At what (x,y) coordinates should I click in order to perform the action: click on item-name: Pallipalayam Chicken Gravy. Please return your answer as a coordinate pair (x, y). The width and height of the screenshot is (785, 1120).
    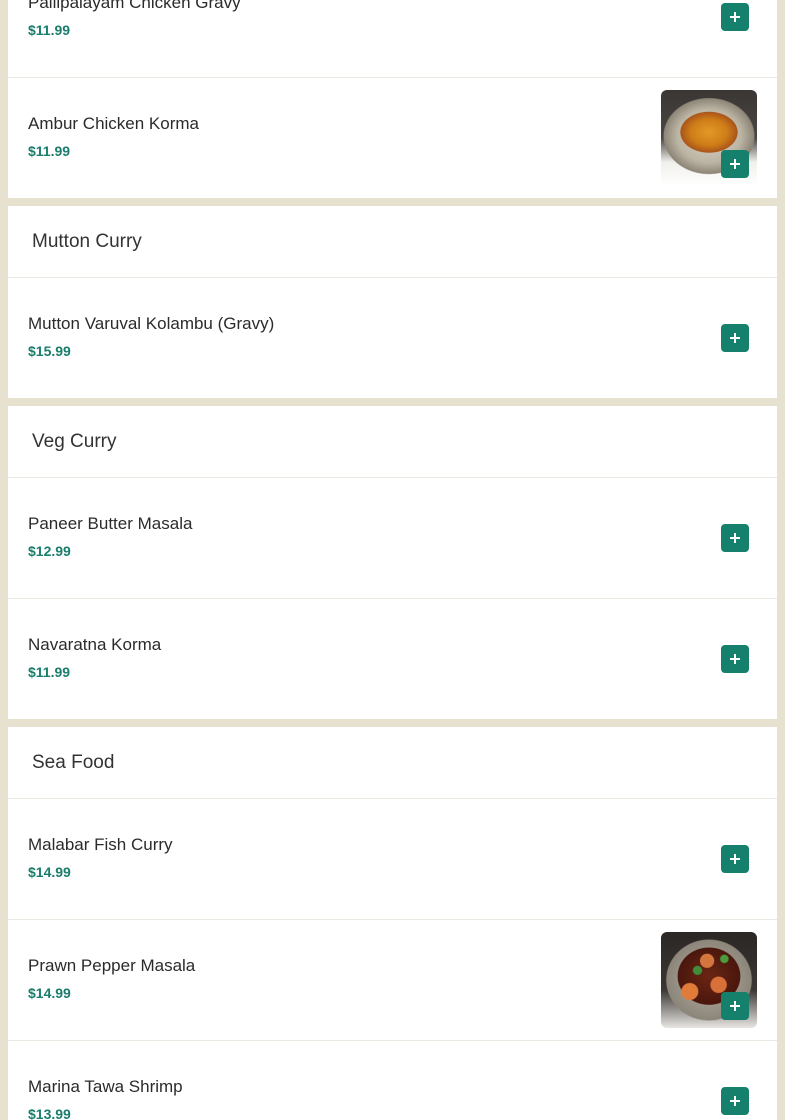
    Looking at the image, I should click on (134, 6).